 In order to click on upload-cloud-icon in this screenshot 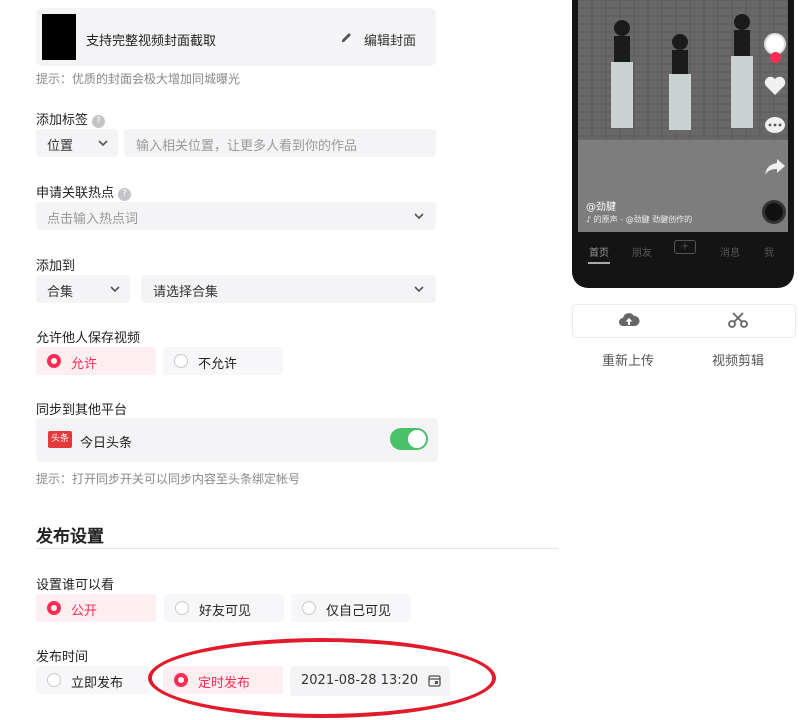, I will do `click(629, 320)`.